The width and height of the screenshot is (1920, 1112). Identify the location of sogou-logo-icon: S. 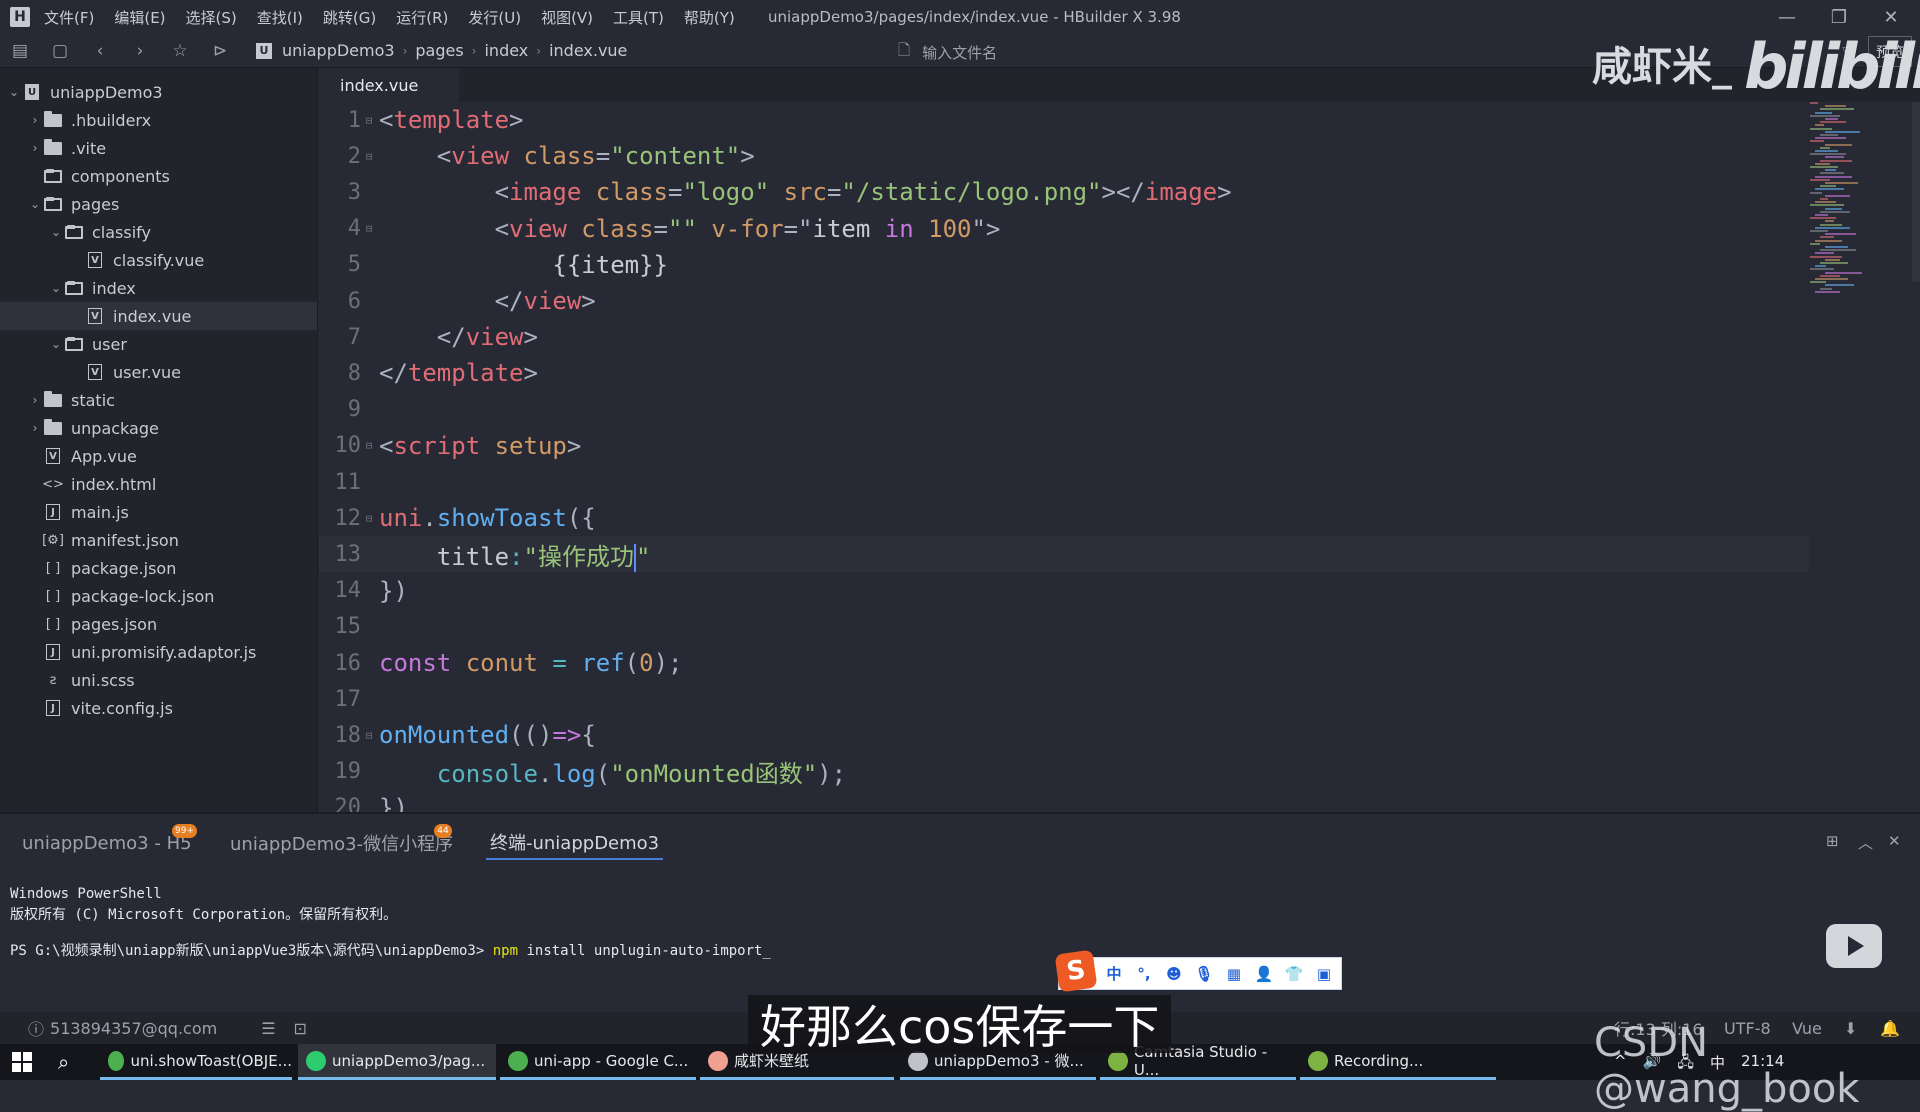
(1076, 971).